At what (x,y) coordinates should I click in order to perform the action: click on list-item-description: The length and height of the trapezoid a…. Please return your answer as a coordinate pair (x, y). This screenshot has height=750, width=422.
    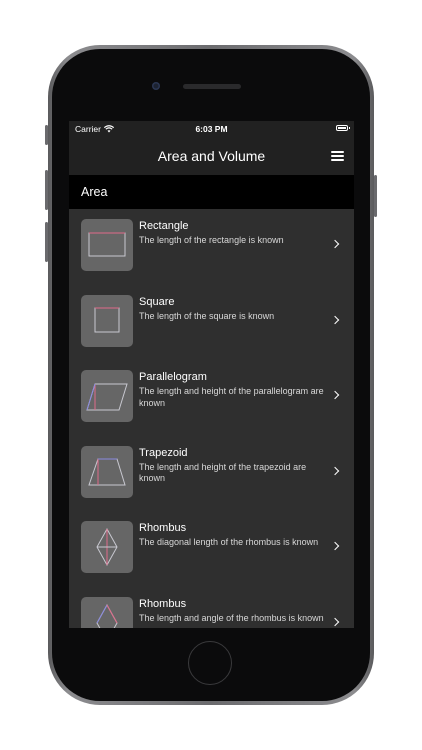
    Looking at the image, I should click on (223, 472).